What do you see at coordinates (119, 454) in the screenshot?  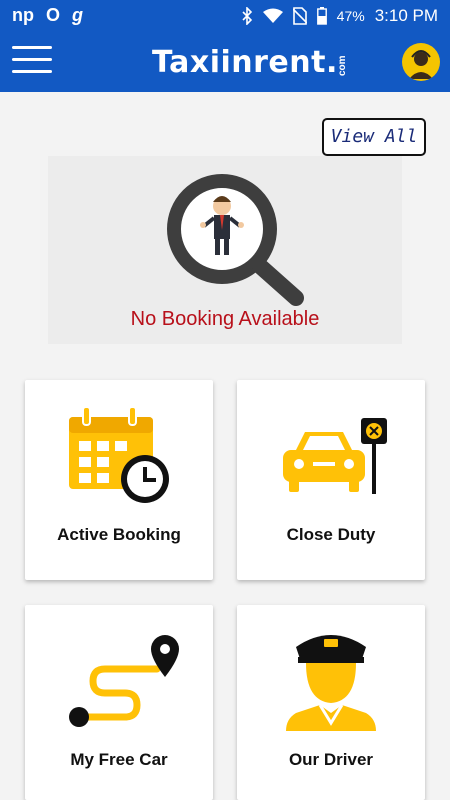 I see `calendar-clock-icon` at bounding box center [119, 454].